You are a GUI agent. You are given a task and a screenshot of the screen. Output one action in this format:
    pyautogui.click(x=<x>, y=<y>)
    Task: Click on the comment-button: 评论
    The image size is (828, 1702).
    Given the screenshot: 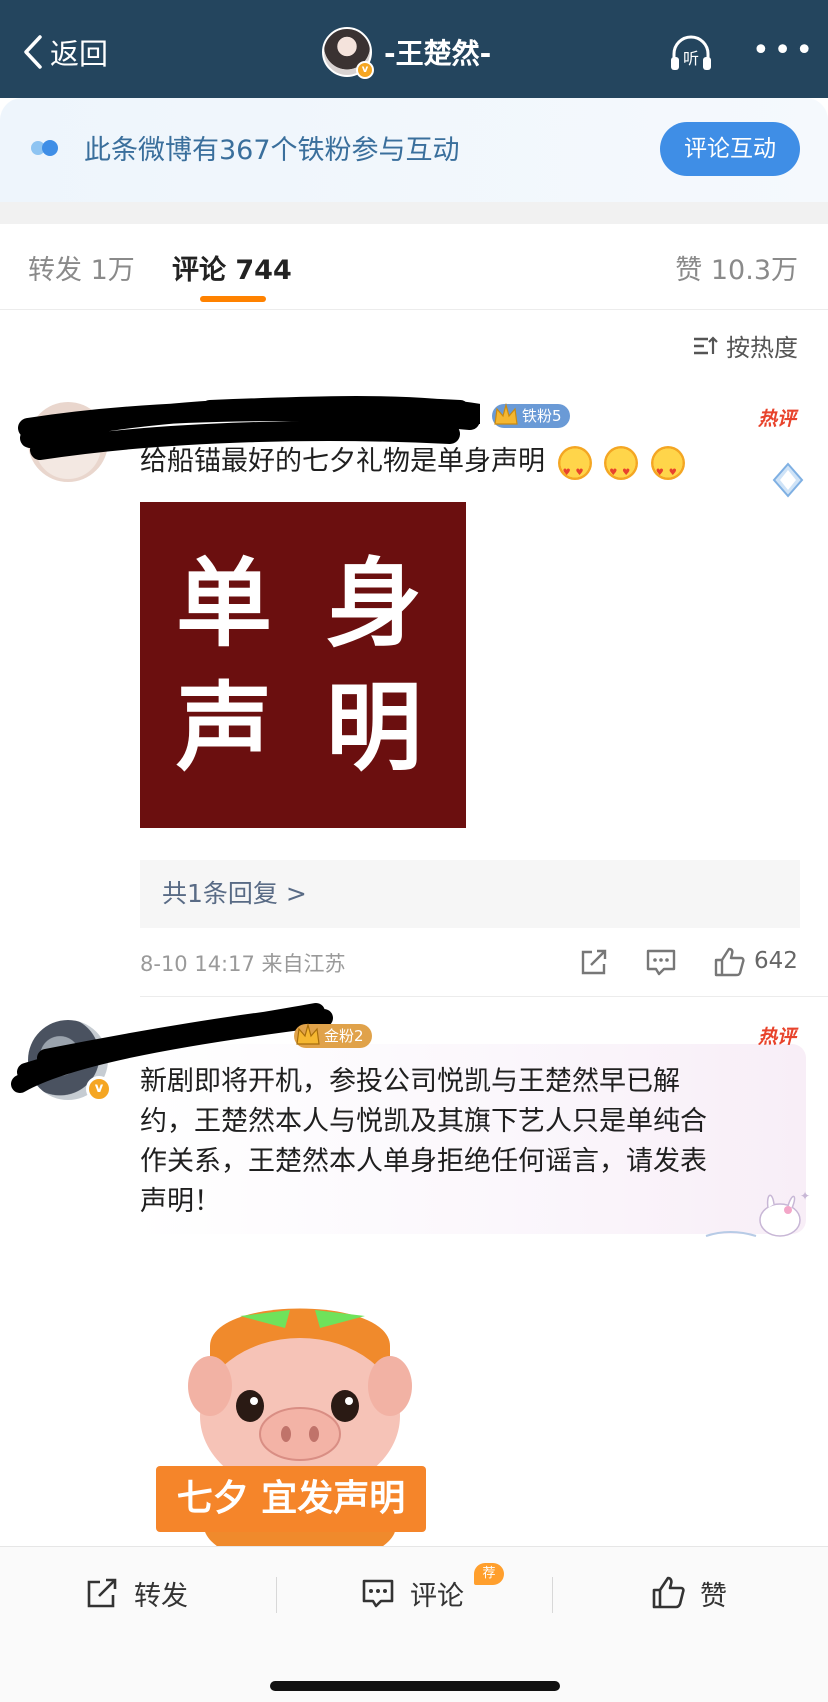 What is the action you would take?
    pyautogui.click(x=412, y=1593)
    